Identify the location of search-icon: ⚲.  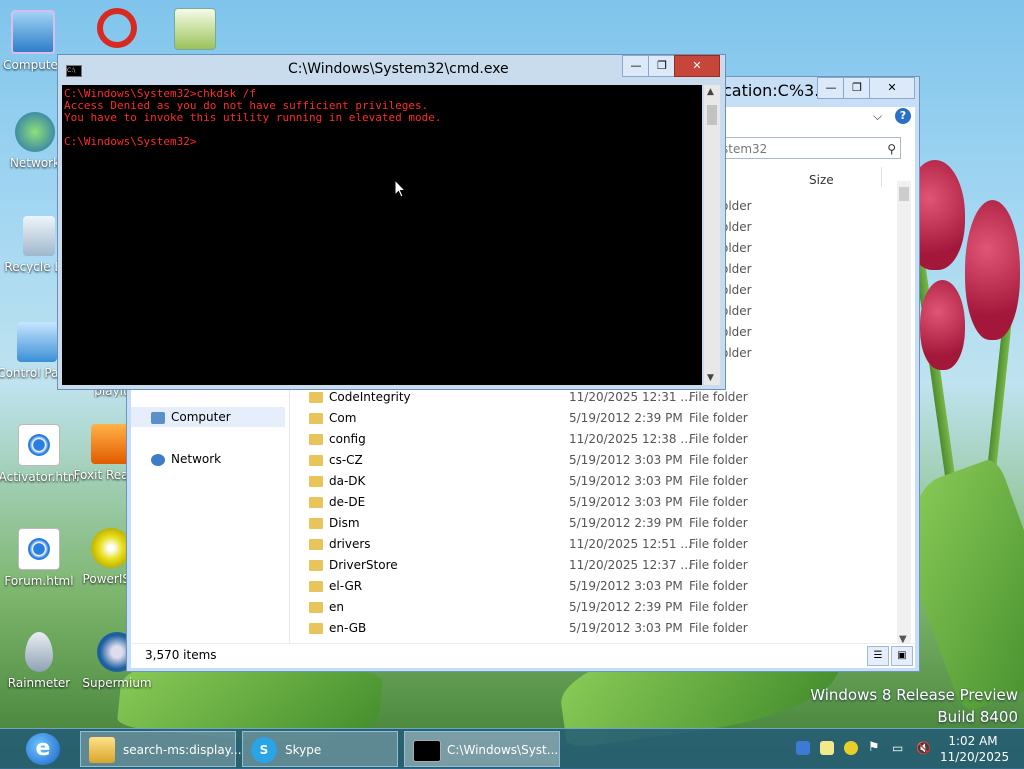
(891, 149).